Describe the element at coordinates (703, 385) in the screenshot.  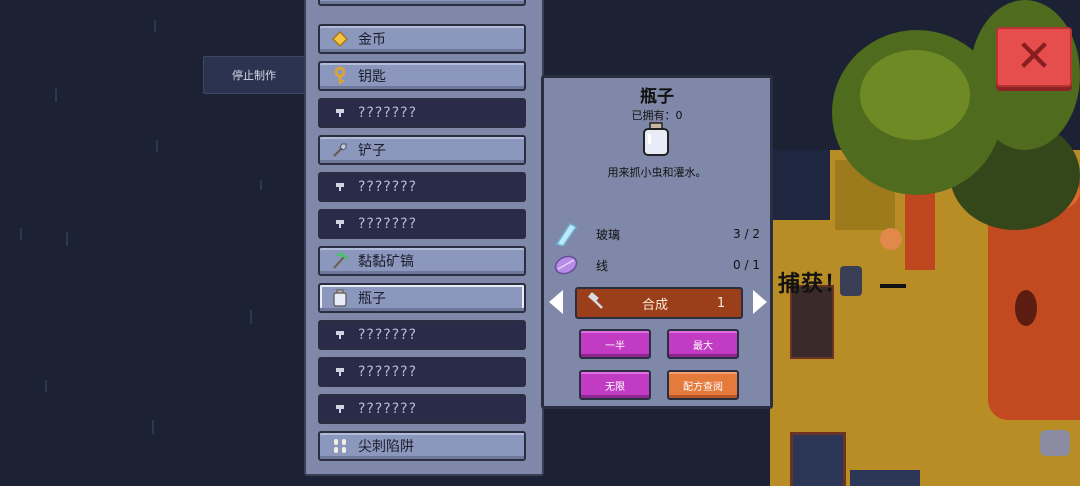
I see `recipe-book-button: 配方查阅` at that location.